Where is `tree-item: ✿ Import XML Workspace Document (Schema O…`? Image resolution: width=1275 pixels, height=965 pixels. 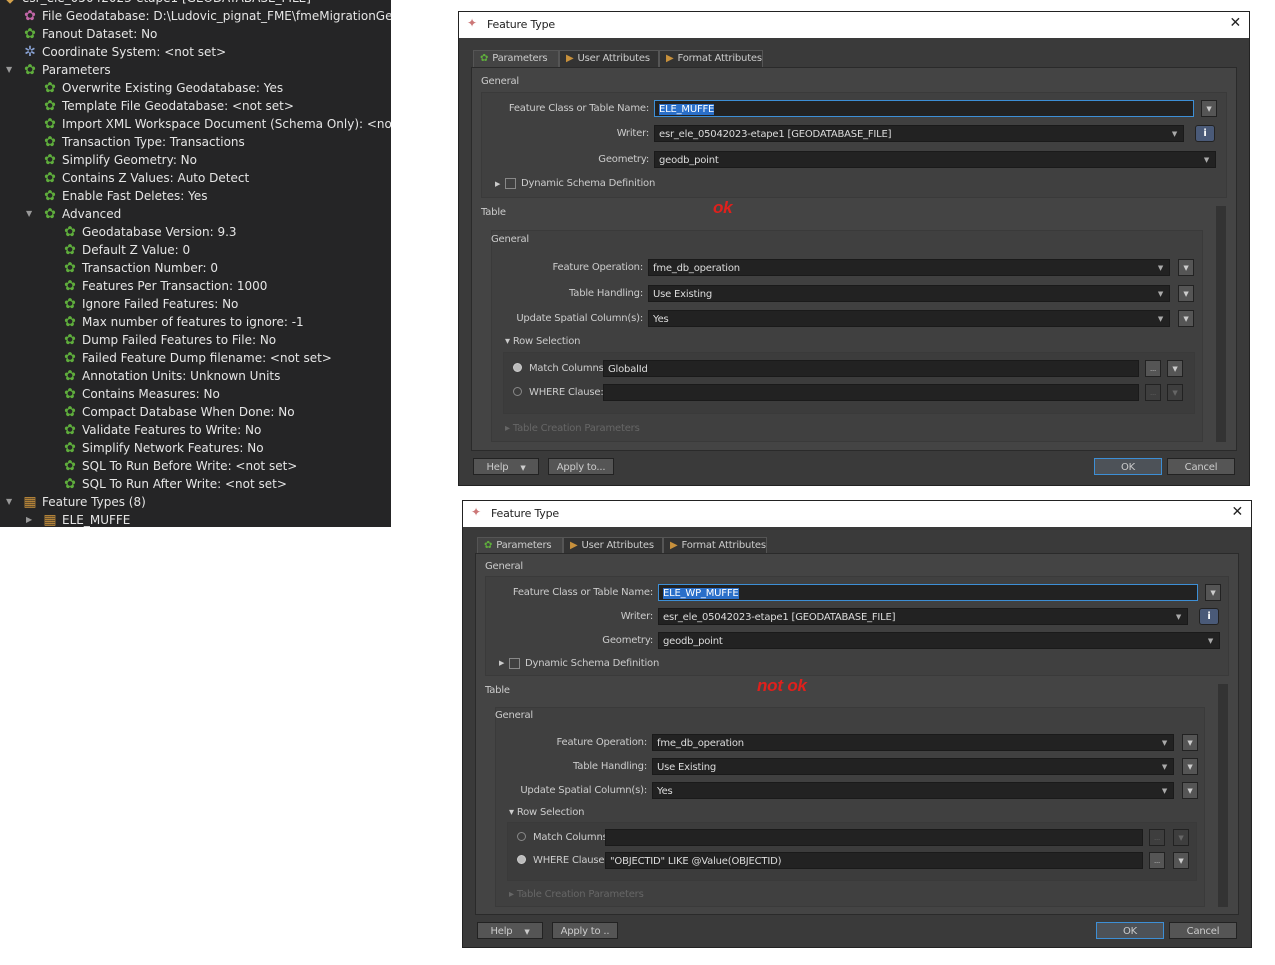
tree-item: ✿ Import XML Workspace Document (Schema O… is located at coordinates (216, 124).